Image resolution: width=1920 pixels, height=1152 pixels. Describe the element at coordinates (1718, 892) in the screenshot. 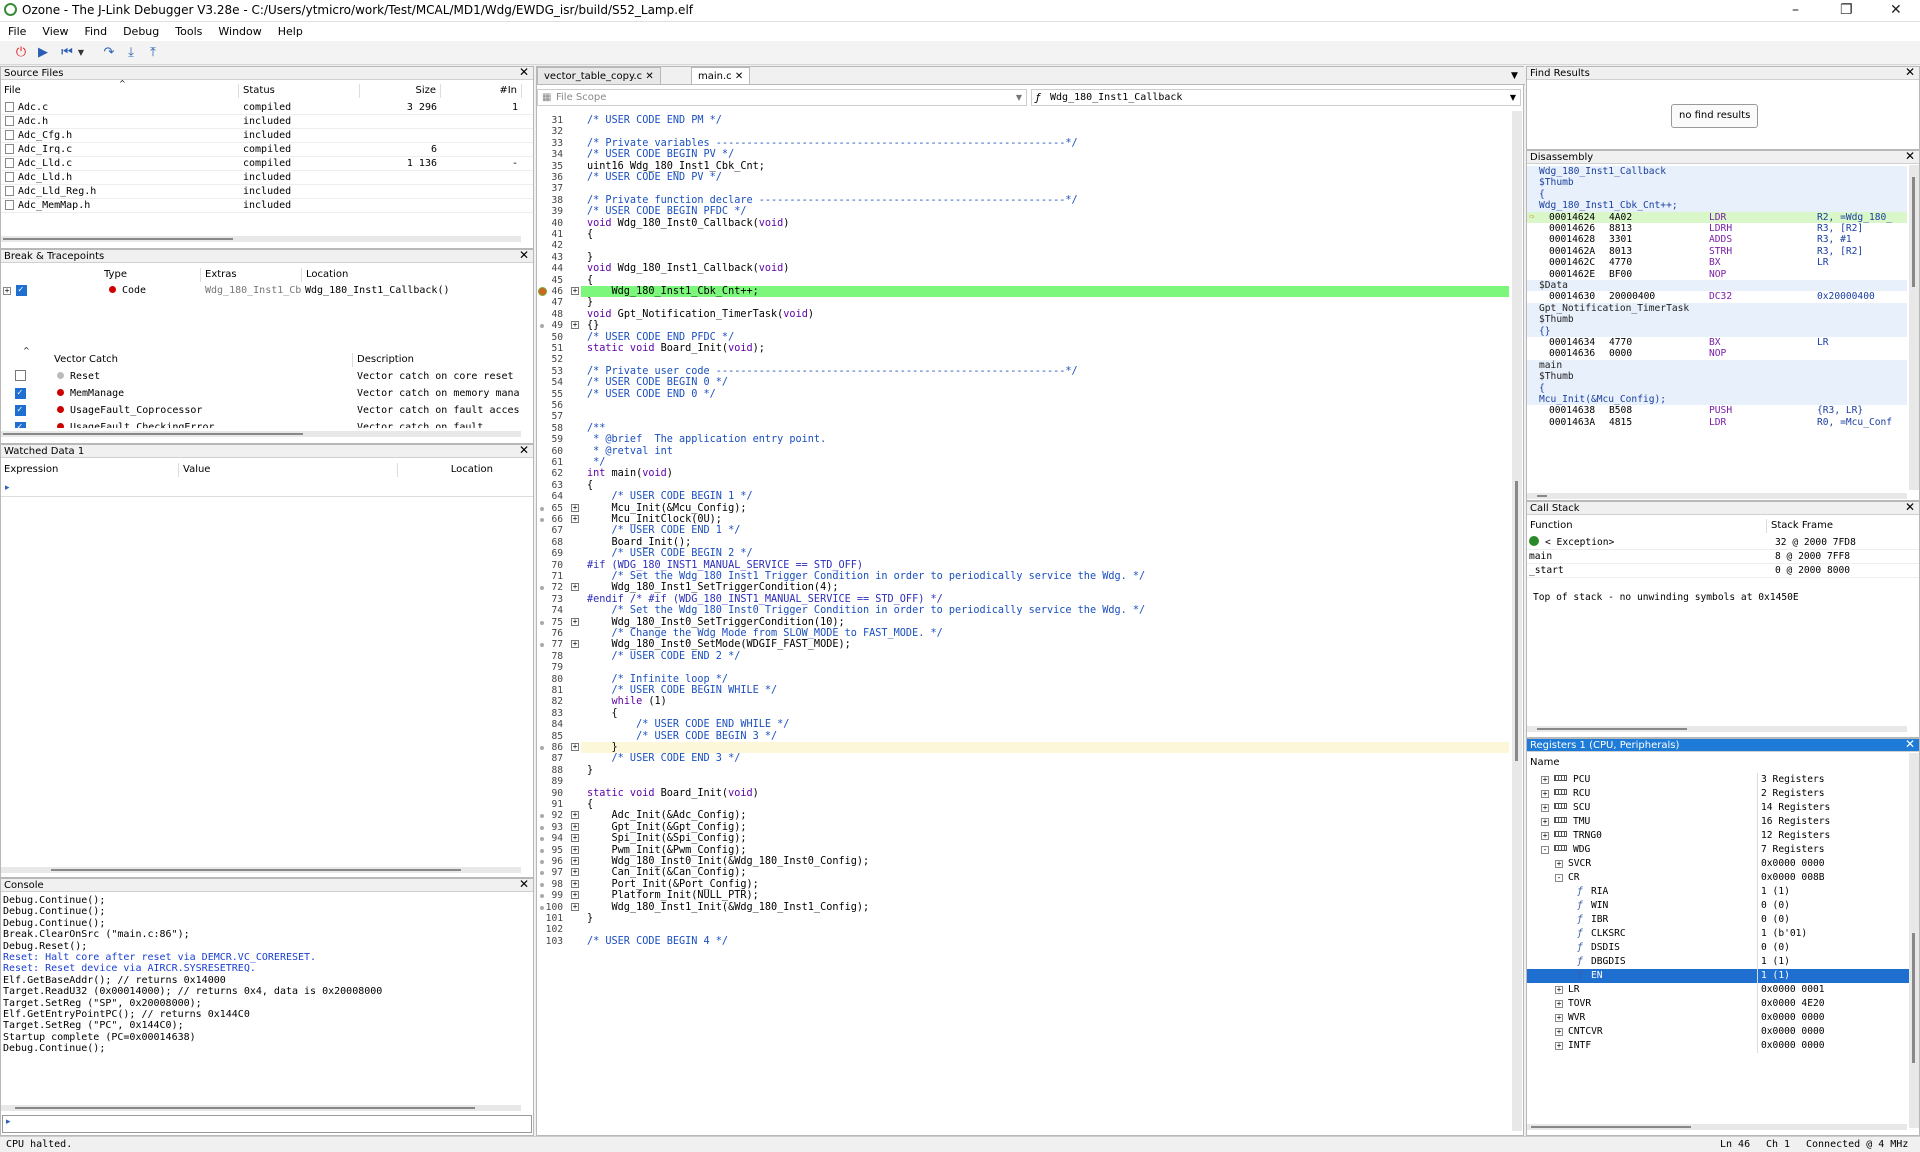

I see `register-row: ƒ RIA 1 (1)` at that location.